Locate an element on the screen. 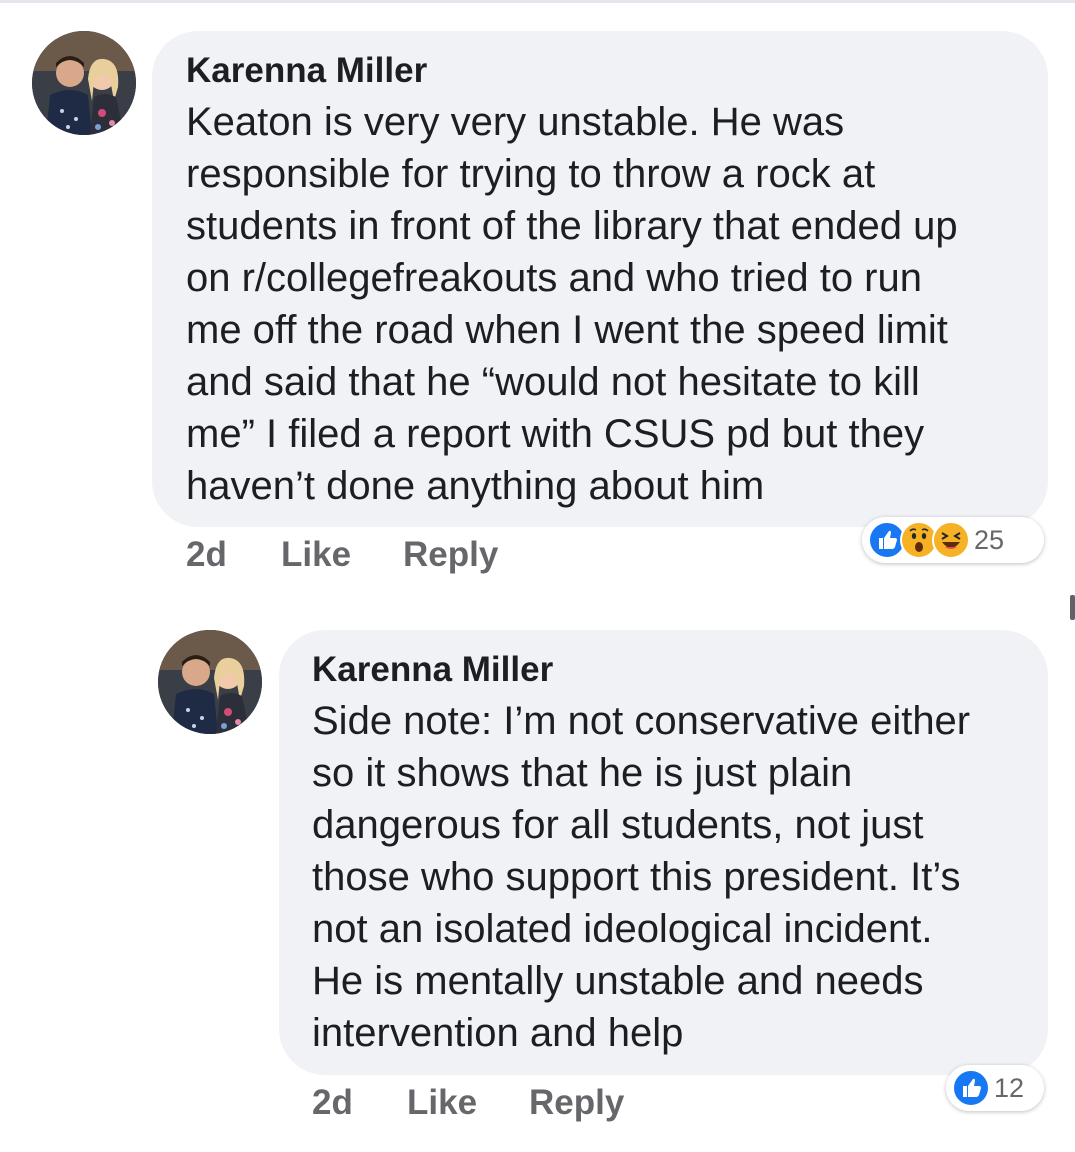 The height and width of the screenshot is (1152, 1075). comment-text-line: dangerous for all students, not just is located at coordinates (618, 825).